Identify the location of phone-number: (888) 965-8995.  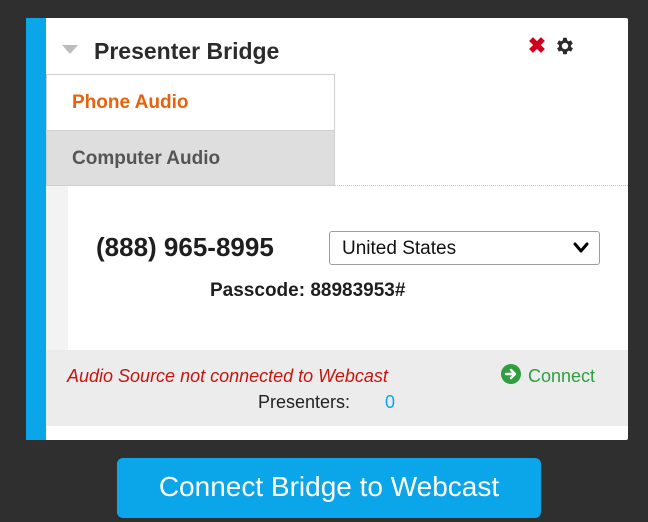
(185, 247).